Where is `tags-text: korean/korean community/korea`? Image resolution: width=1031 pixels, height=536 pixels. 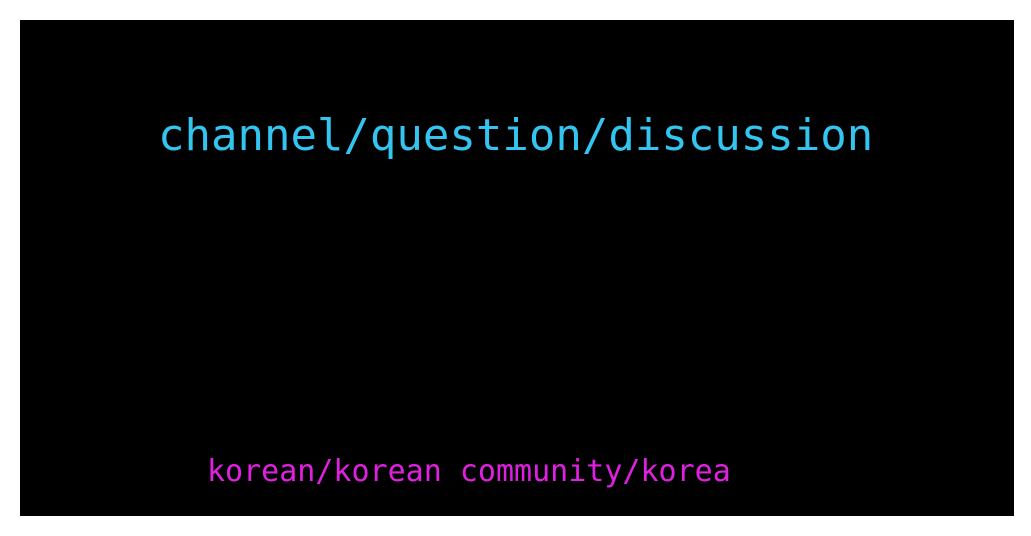
tags-text: korean/korean community/korea is located at coordinates (469, 471).